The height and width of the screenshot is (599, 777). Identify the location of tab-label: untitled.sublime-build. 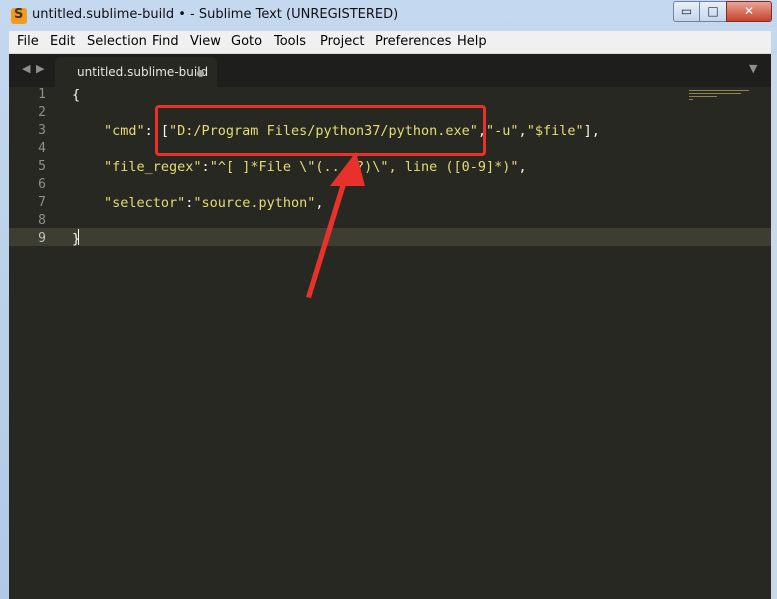
(143, 72).